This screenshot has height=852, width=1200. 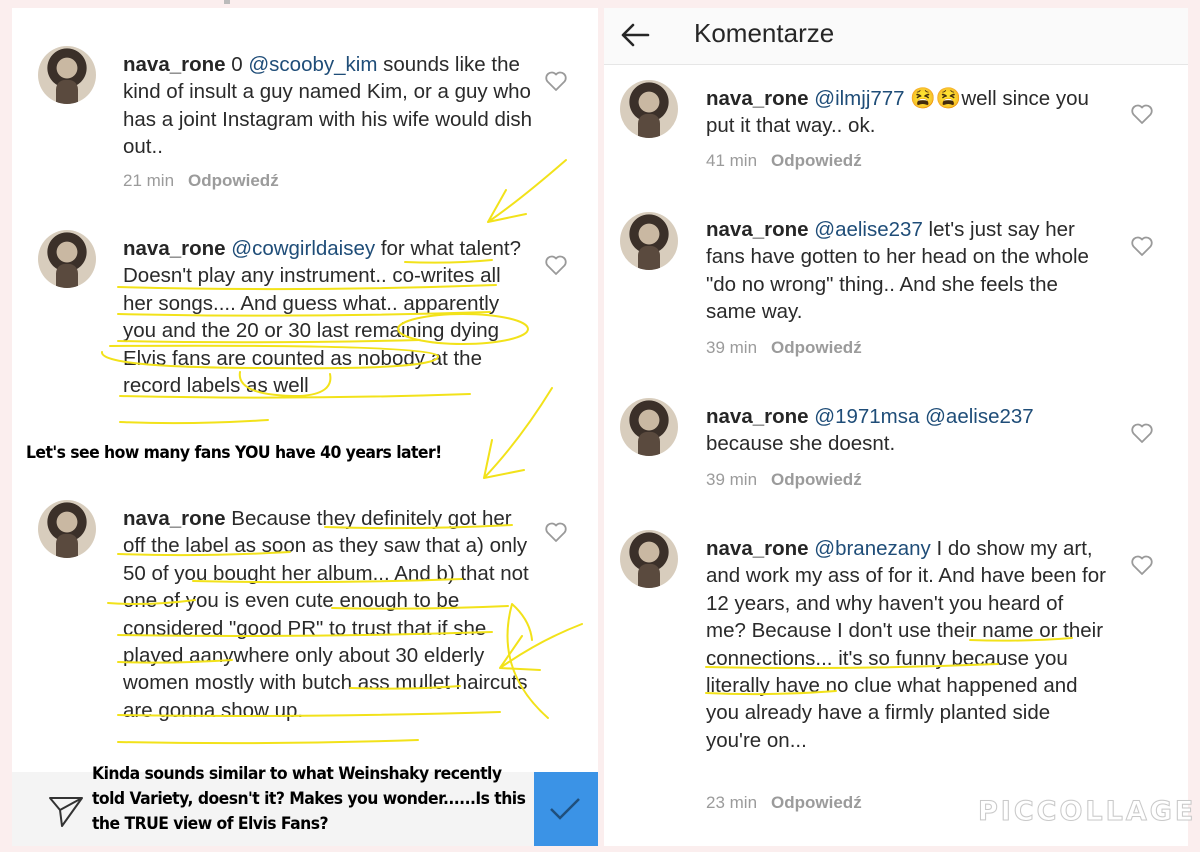 What do you see at coordinates (868, 229) in the screenshot?
I see `mention-link: @aelise237` at bounding box center [868, 229].